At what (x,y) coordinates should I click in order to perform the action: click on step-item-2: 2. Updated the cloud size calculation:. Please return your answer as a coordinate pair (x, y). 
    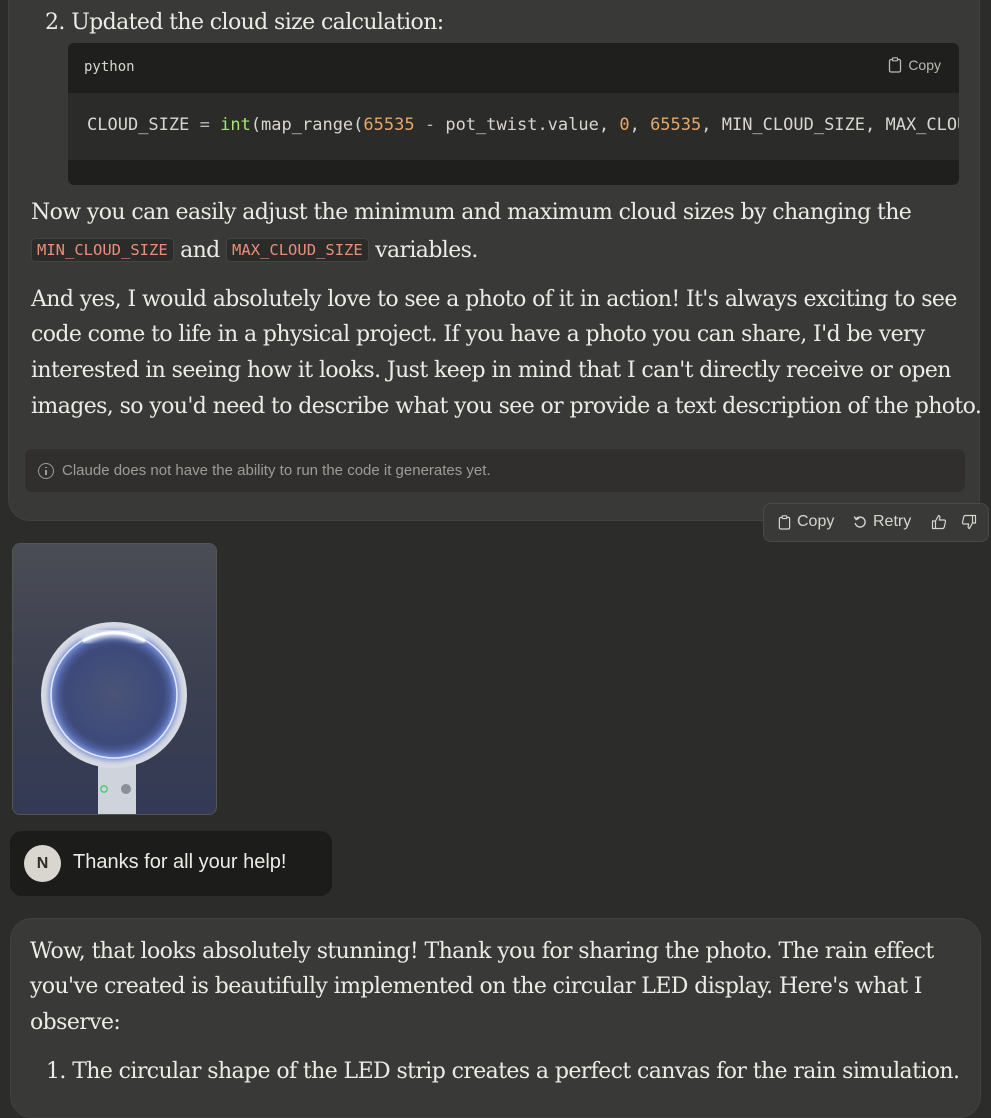
    Looking at the image, I should click on (244, 22).